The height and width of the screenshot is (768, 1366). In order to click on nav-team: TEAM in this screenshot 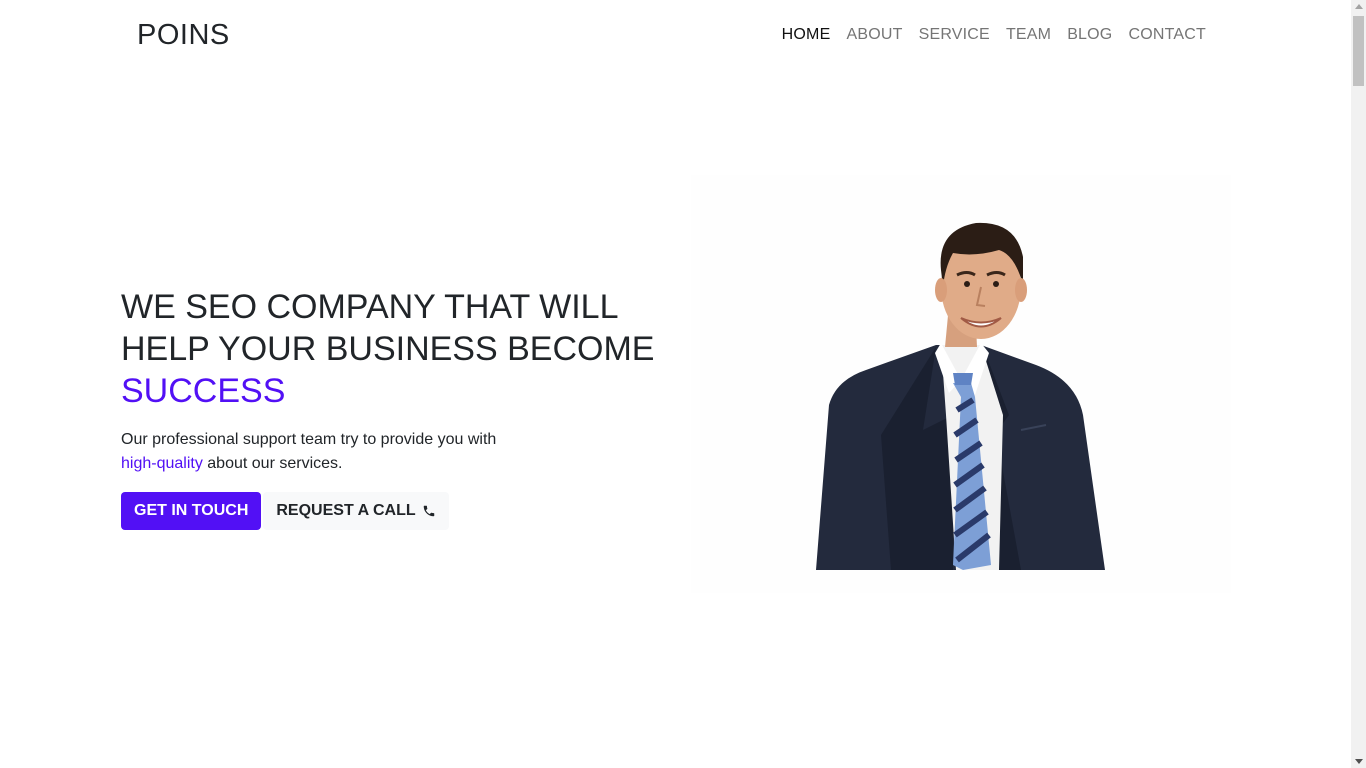, I will do `click(1028, 35)`.